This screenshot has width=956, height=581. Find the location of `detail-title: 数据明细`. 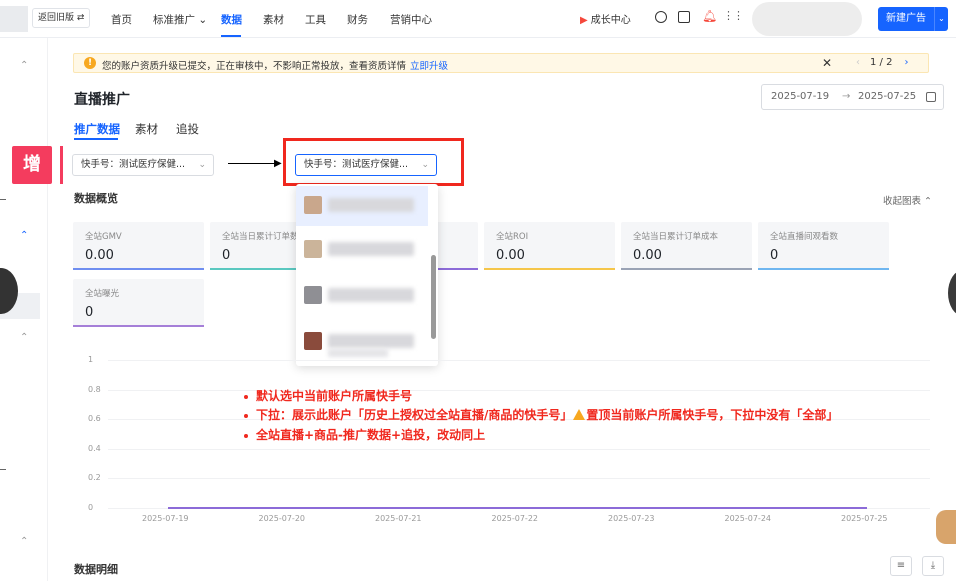

detail-title: 数据明细 is located at coordinates (96, 569).